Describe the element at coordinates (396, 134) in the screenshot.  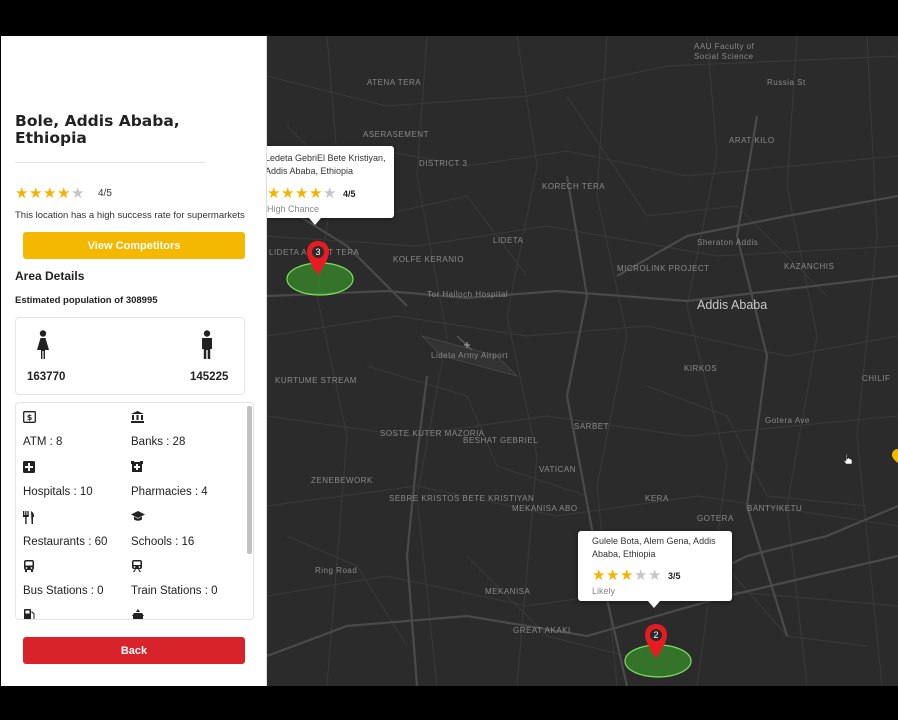
I see `map-label: ASERASEMENT` at that location.